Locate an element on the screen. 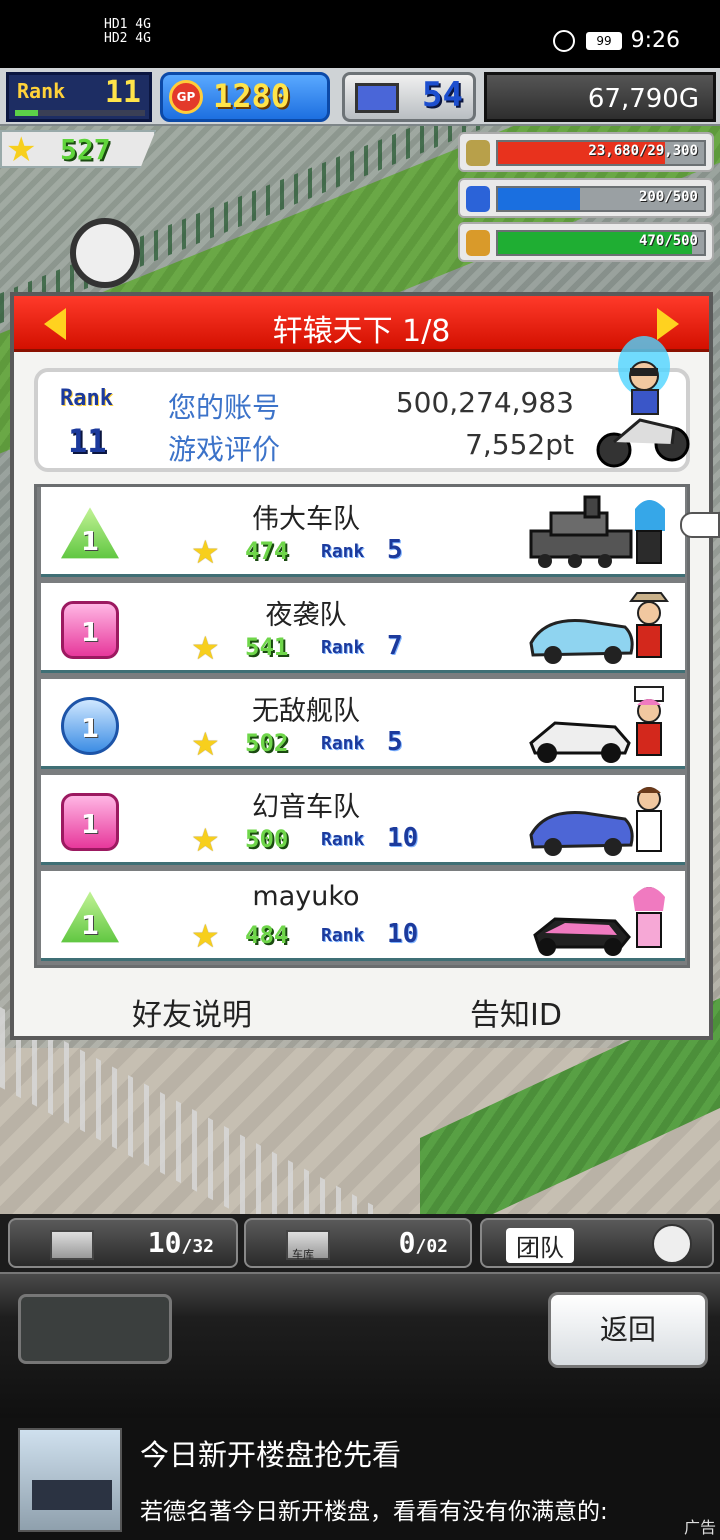 The height and width of the screenshot is (1540, 720). star-counter: ★ 527 is located at coordinates (78, 149).